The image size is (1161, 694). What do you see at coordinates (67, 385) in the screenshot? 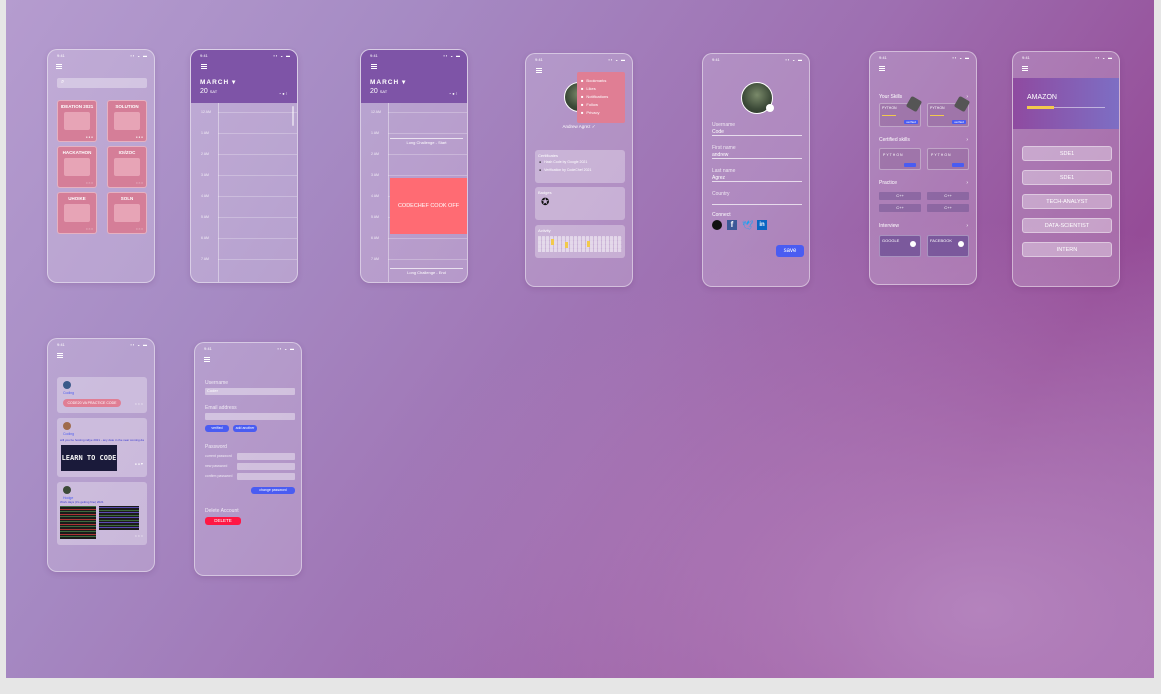
I see `avatar` at bounding box center [67, 385].